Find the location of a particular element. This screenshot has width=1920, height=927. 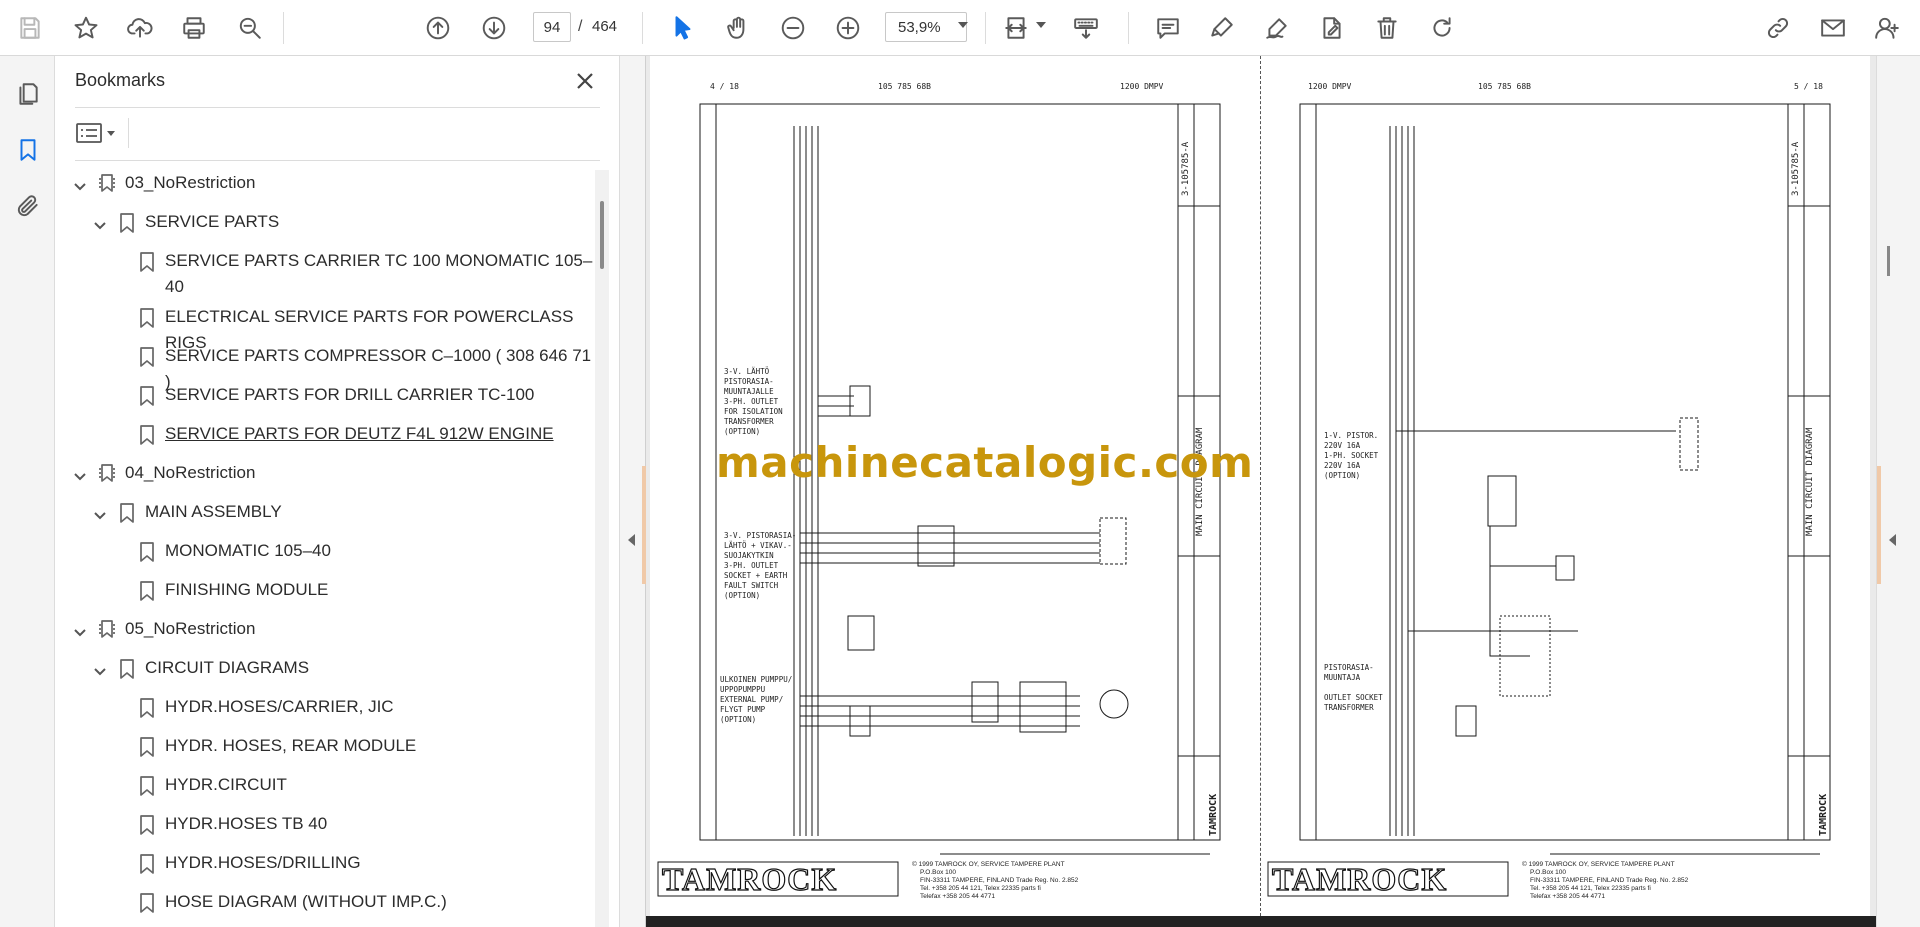

arrow-up-circle-icon is located at coordinates (438, 28).